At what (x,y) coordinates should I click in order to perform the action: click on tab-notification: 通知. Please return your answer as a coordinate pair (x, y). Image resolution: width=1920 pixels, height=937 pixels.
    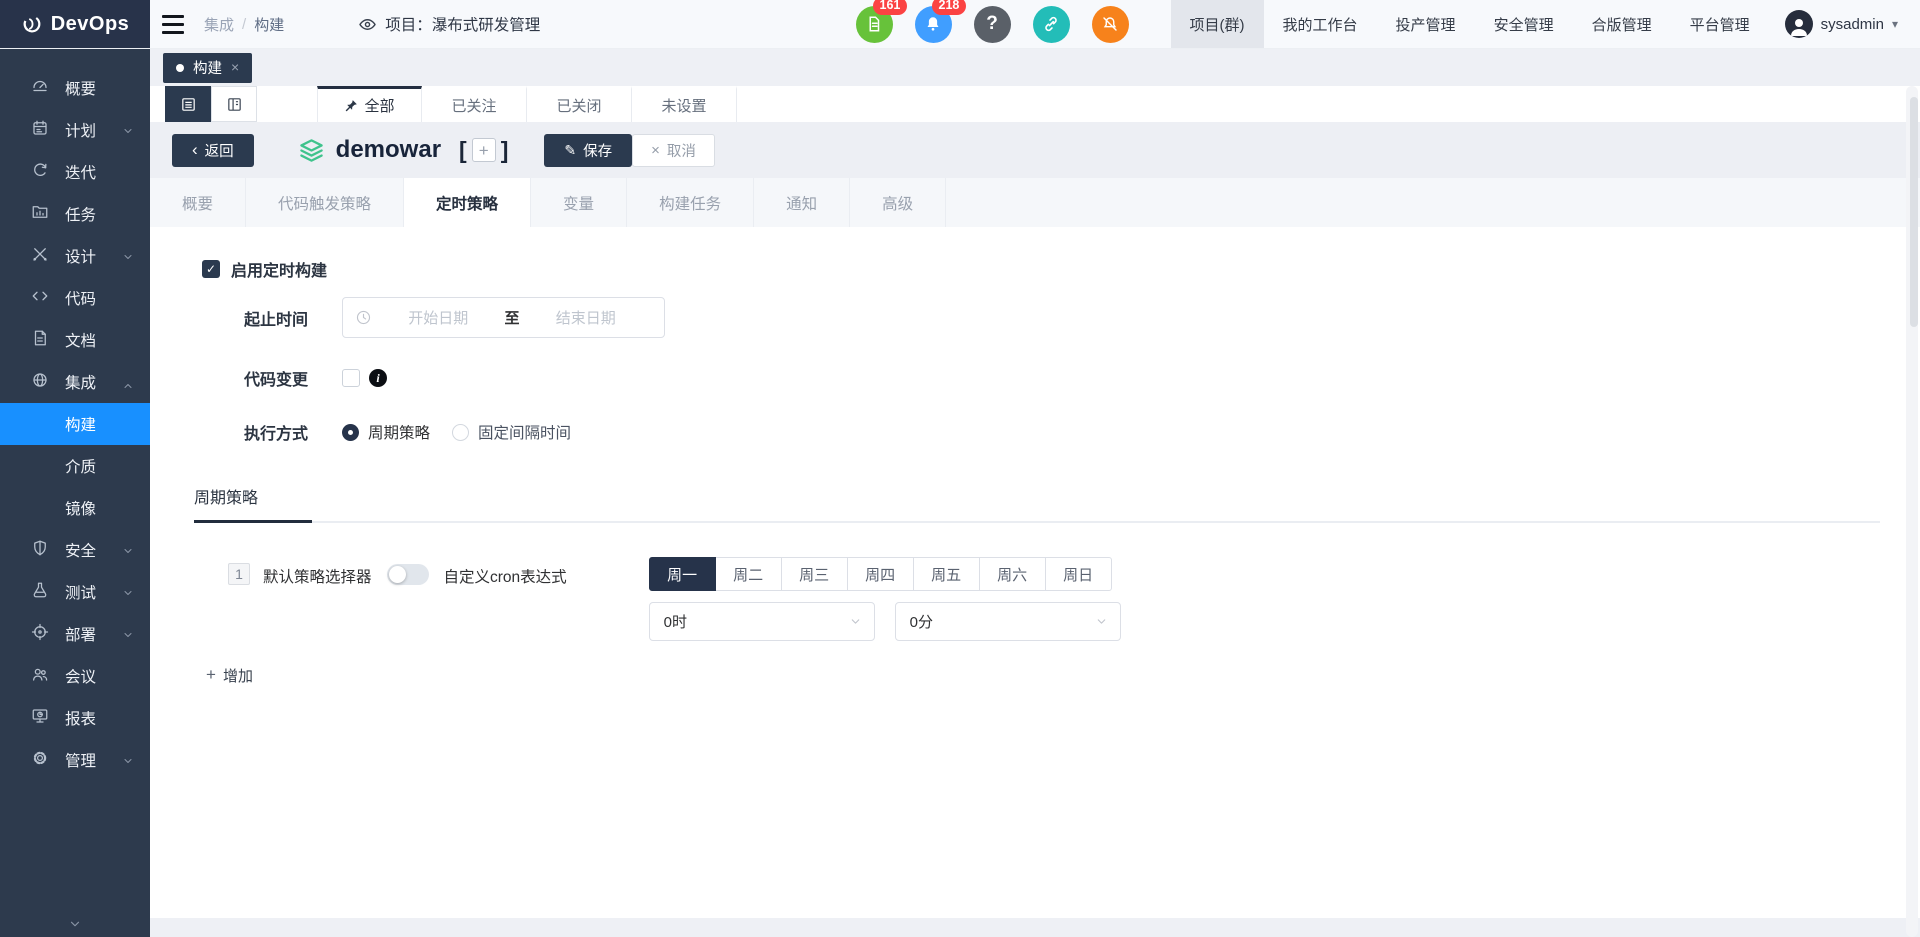
    Looking at the image, I should click on (802, 202).